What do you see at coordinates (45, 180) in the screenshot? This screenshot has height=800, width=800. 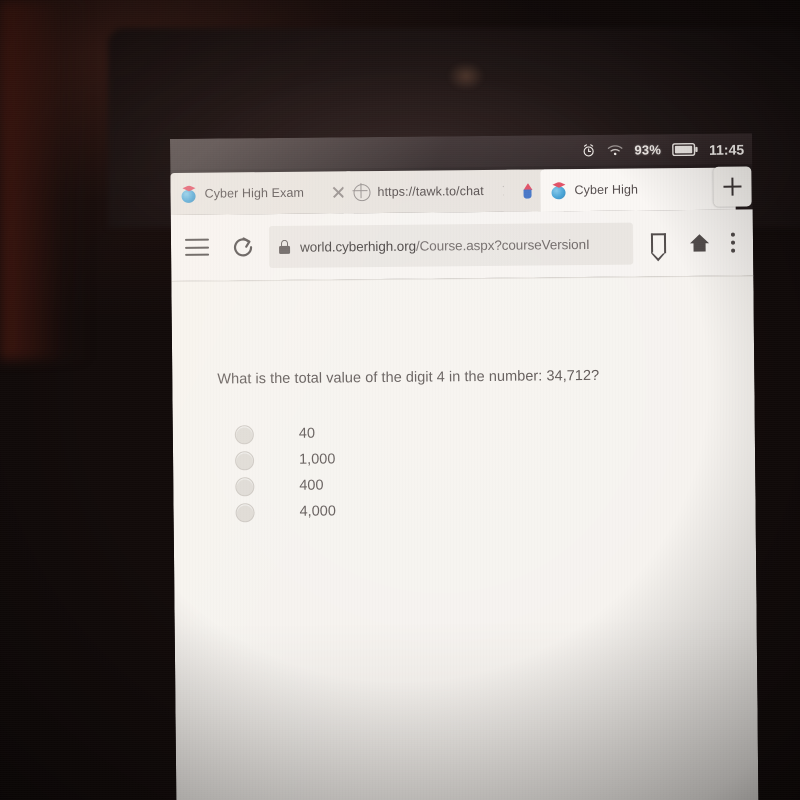 I see `ambient-red-light` at bounding box center [45, 180].